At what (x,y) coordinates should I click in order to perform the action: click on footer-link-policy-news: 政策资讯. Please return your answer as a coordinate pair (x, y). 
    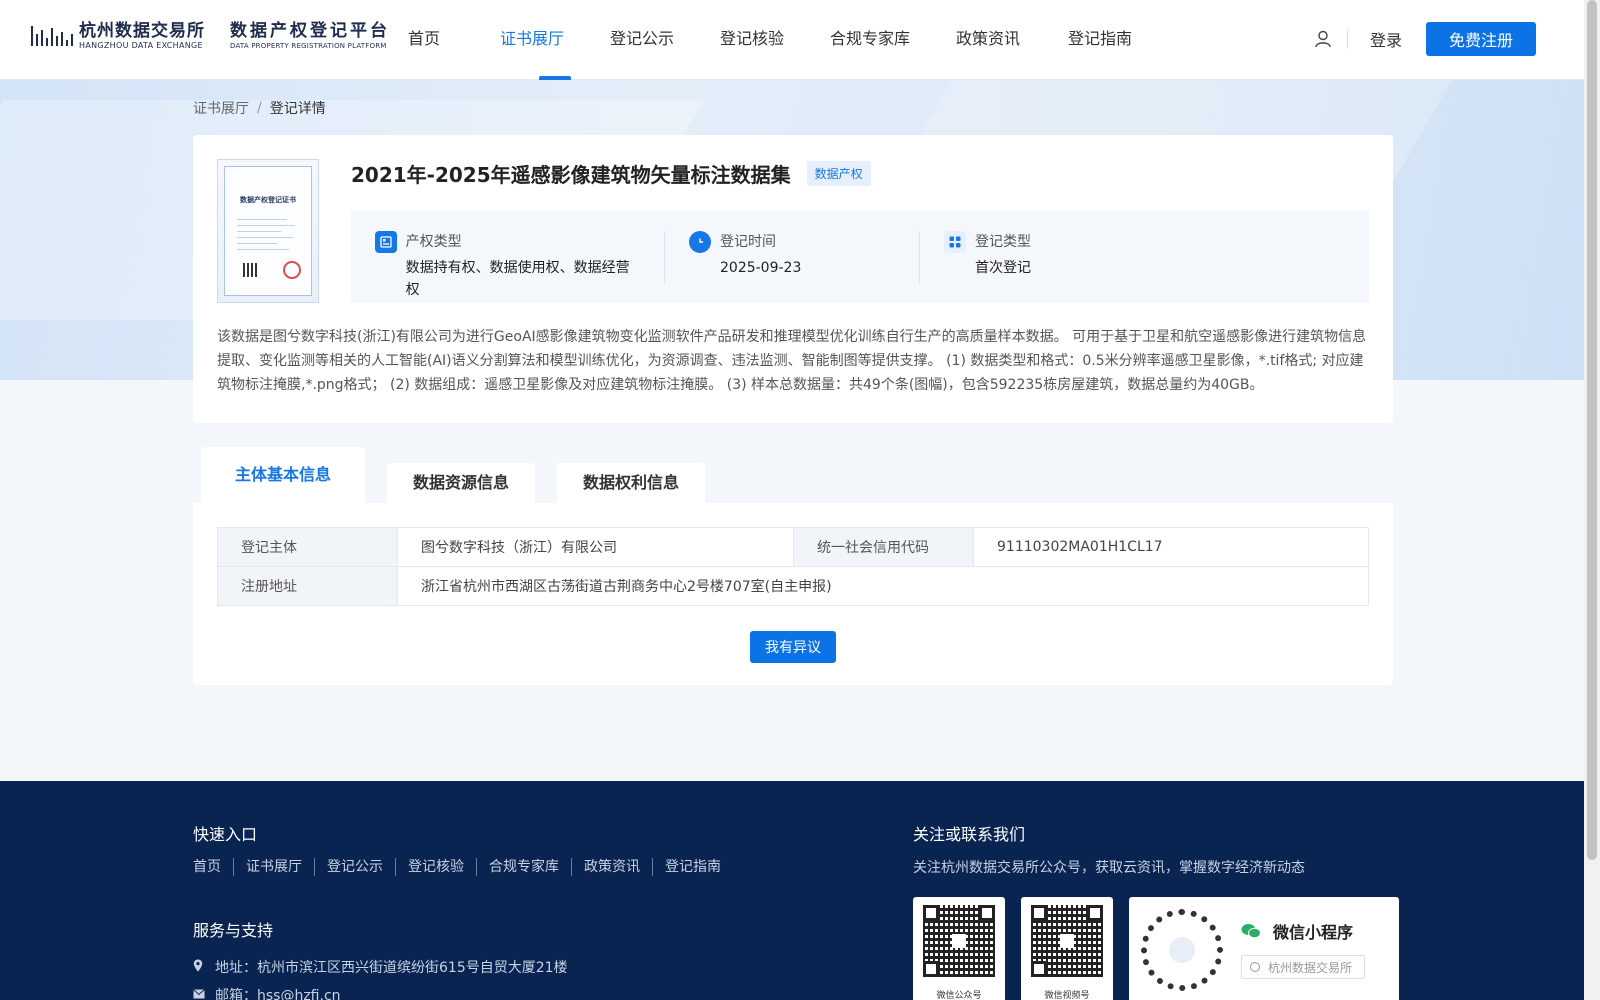
    Looking at the image, I should click on (612, 867).